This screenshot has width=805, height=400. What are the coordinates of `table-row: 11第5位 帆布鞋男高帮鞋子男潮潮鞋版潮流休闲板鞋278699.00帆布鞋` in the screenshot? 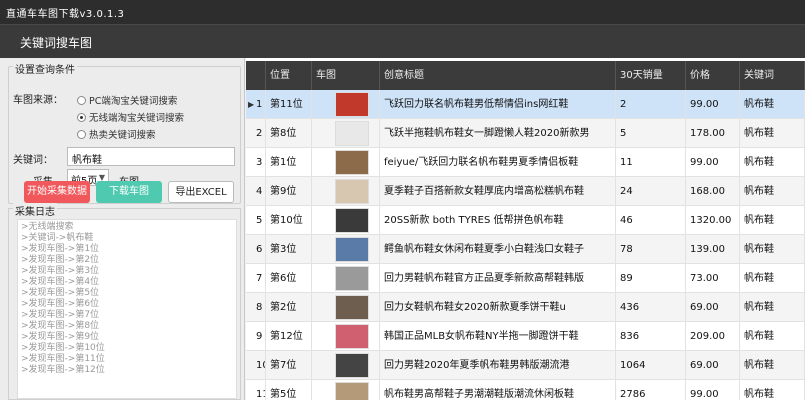 It's located at (525, 390).